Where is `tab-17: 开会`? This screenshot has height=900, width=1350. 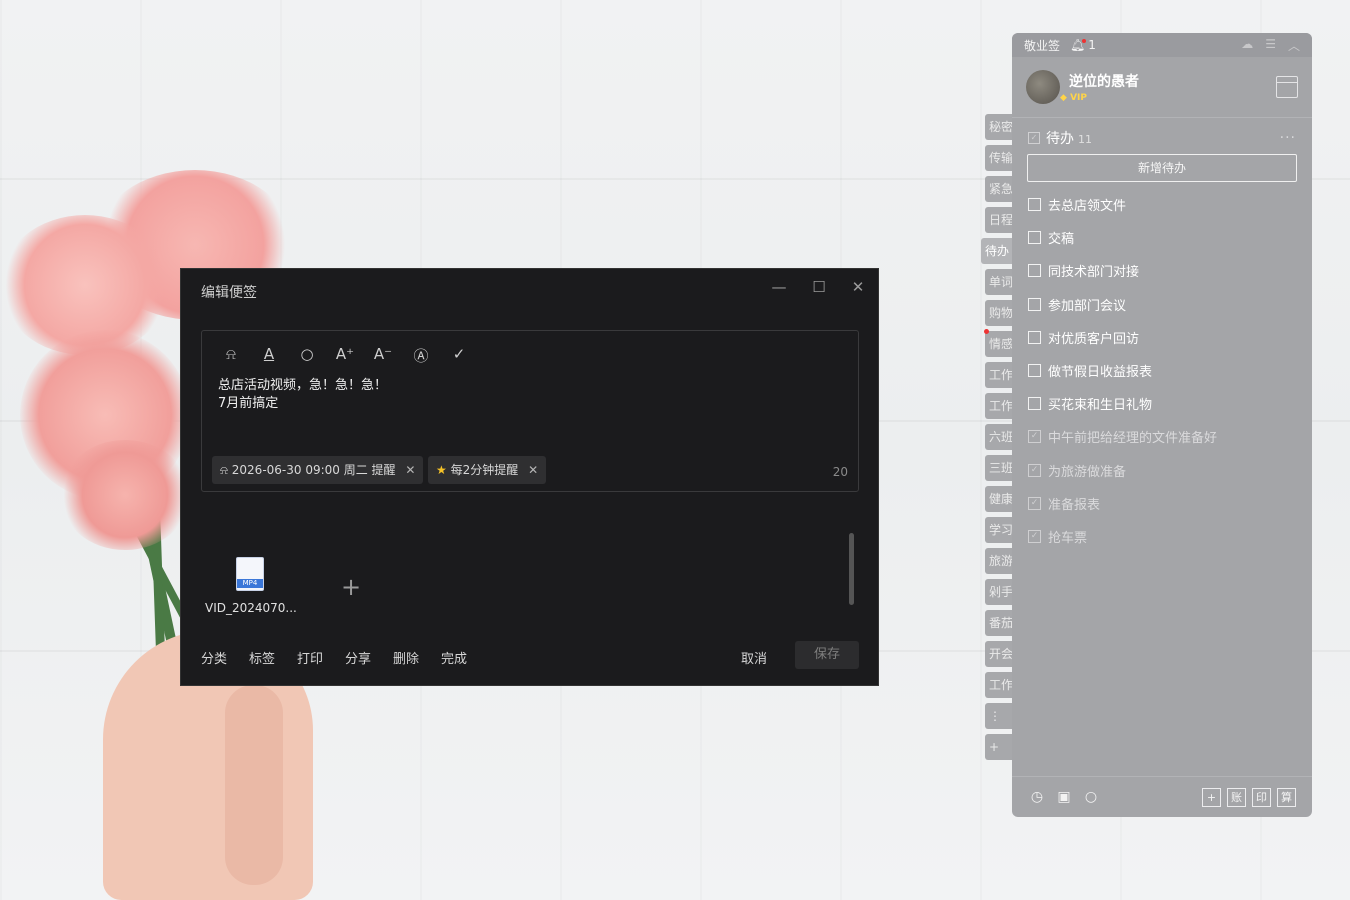 tab-17: 开会 is located at coordinates (998, 654).